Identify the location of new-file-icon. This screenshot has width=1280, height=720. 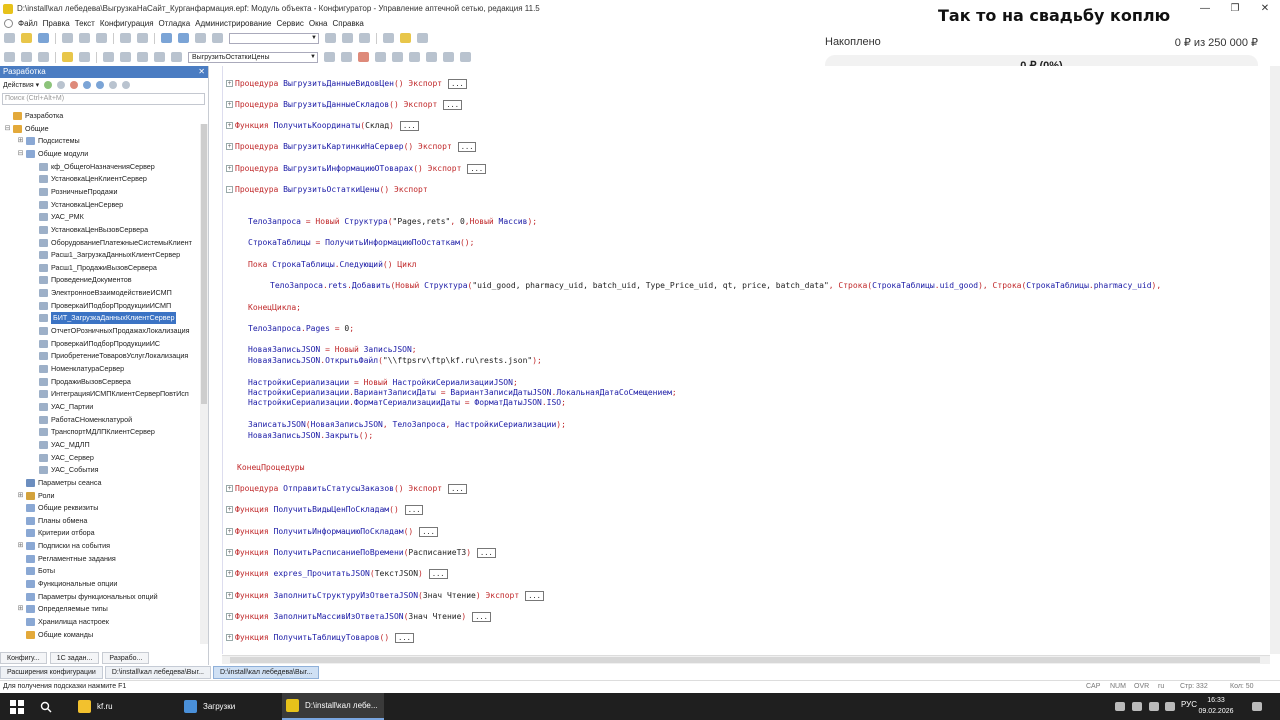
(9, 38).